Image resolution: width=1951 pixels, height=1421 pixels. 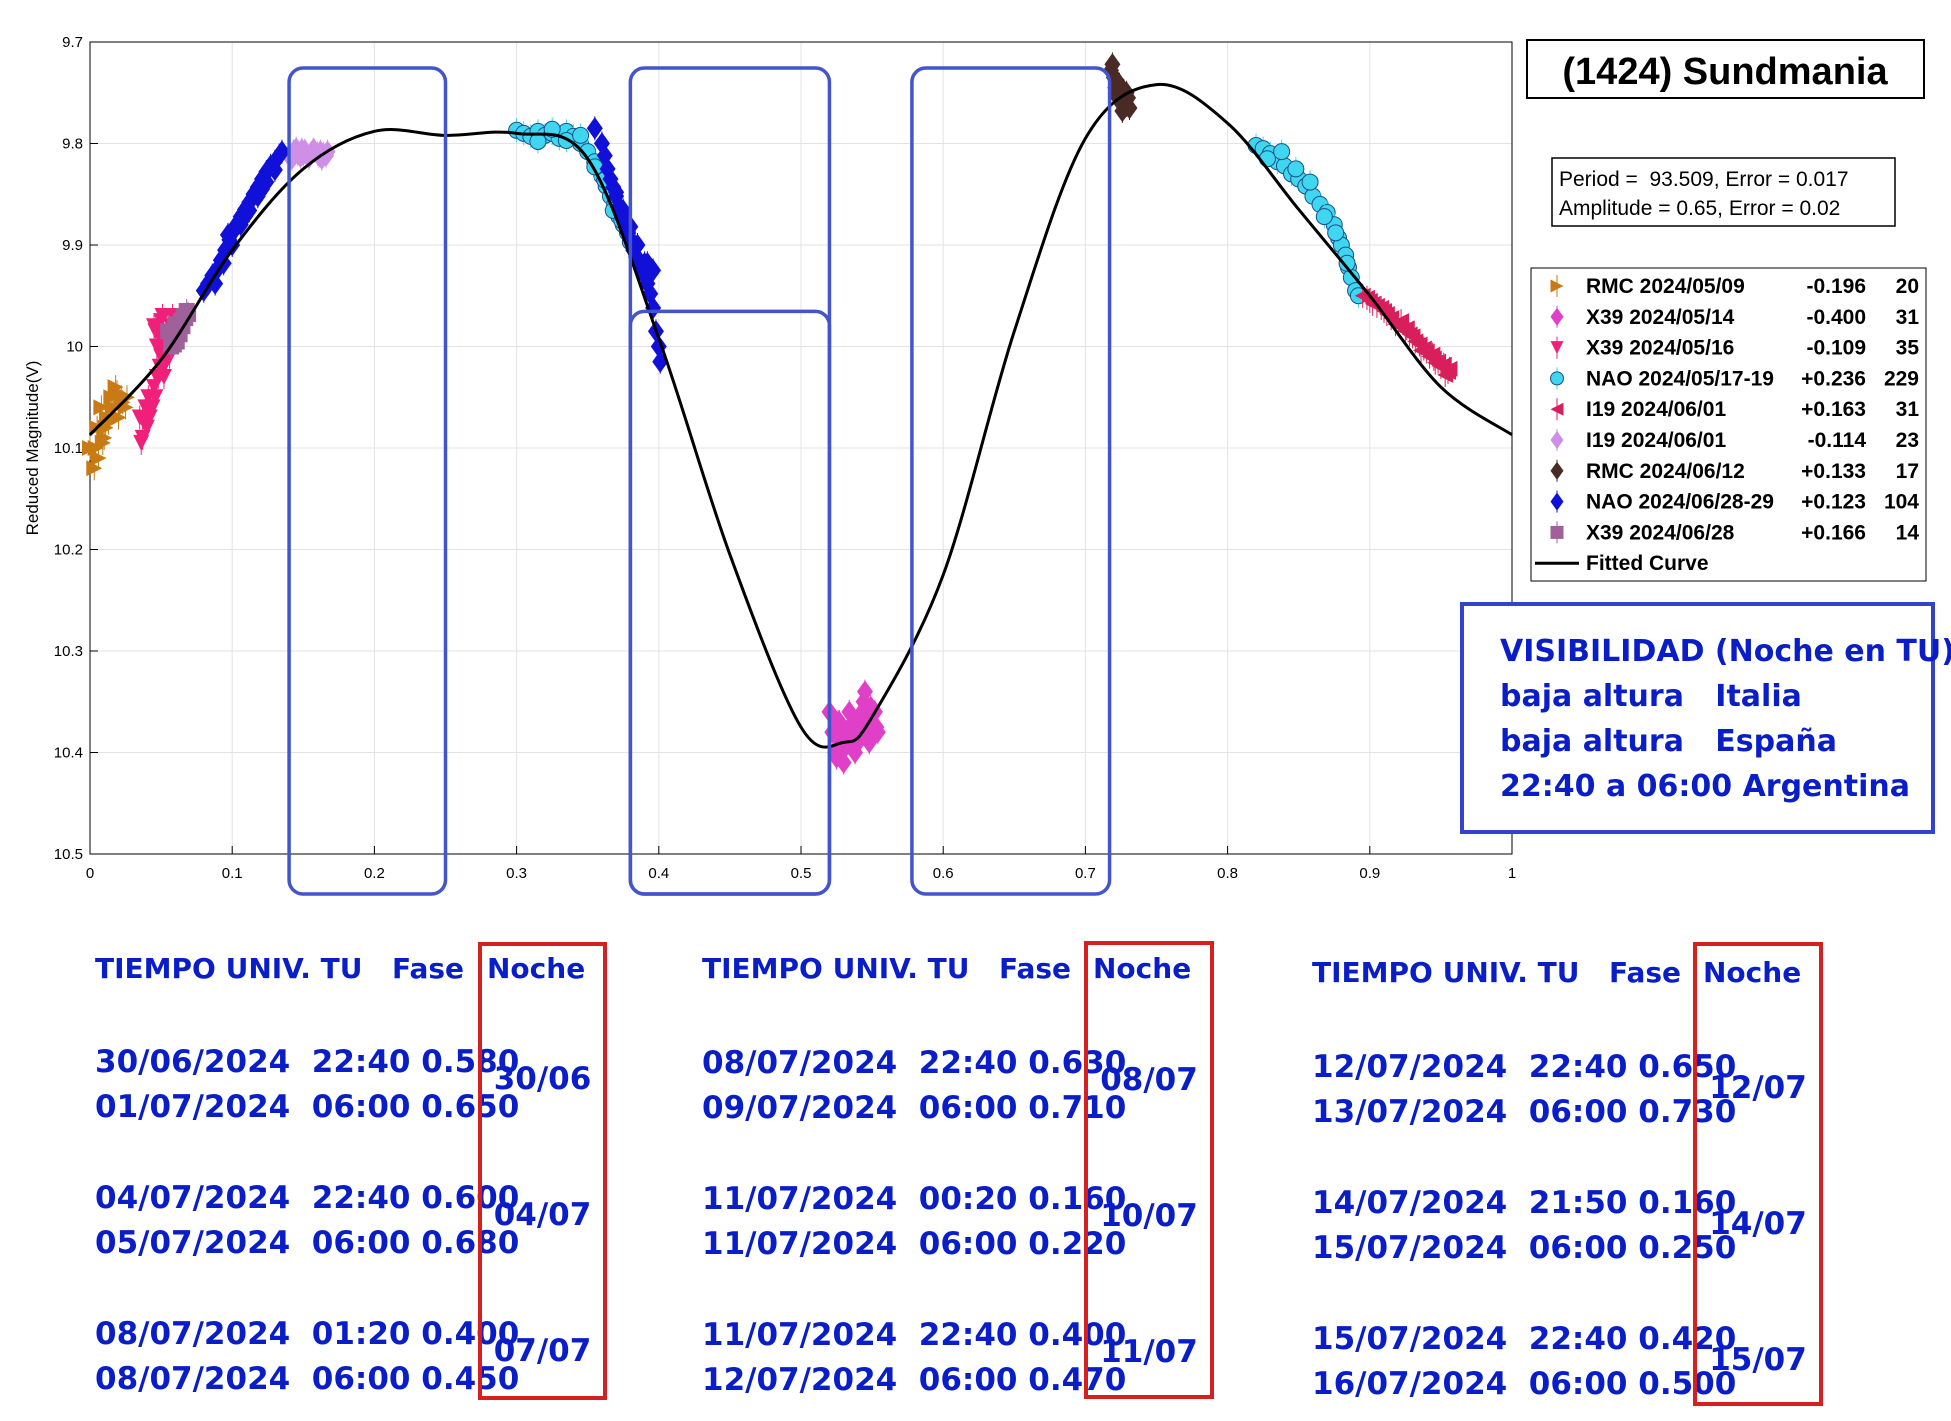 What do you see at coordinates (72, 245) in the screenshot?
I see `y-tick-label: 9.9` at bounding box center [72, 245].